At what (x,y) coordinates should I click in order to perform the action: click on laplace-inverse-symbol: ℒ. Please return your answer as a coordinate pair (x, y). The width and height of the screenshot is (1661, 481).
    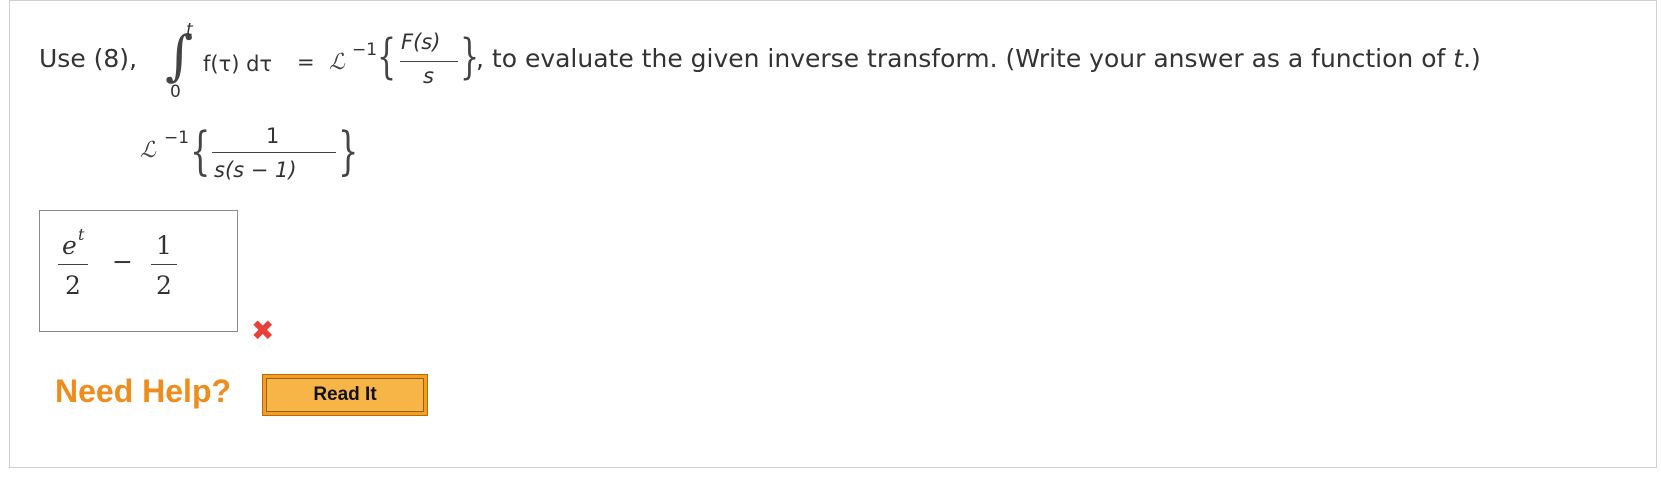
    Looking at the image, I should click on (337, 62).